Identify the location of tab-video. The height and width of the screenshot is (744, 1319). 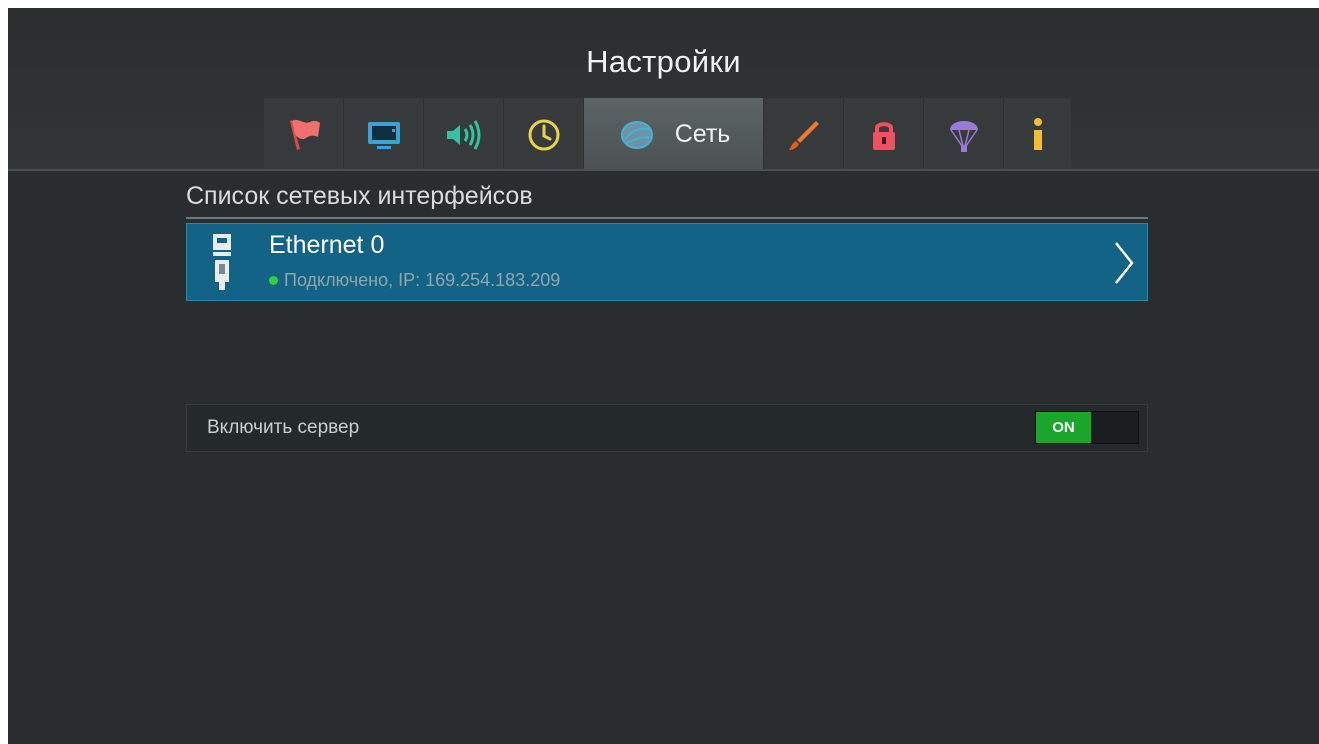
(384, 134).